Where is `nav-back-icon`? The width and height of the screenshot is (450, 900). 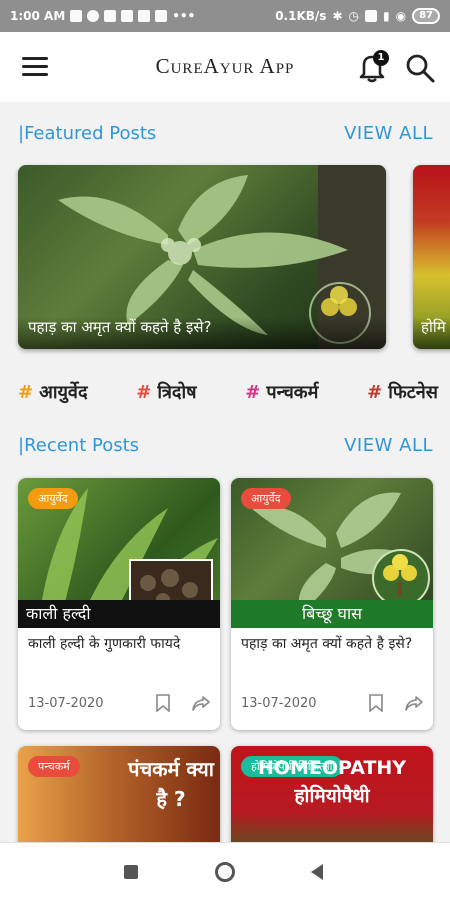 nav-back-icon is located at coordinates (317, 872).